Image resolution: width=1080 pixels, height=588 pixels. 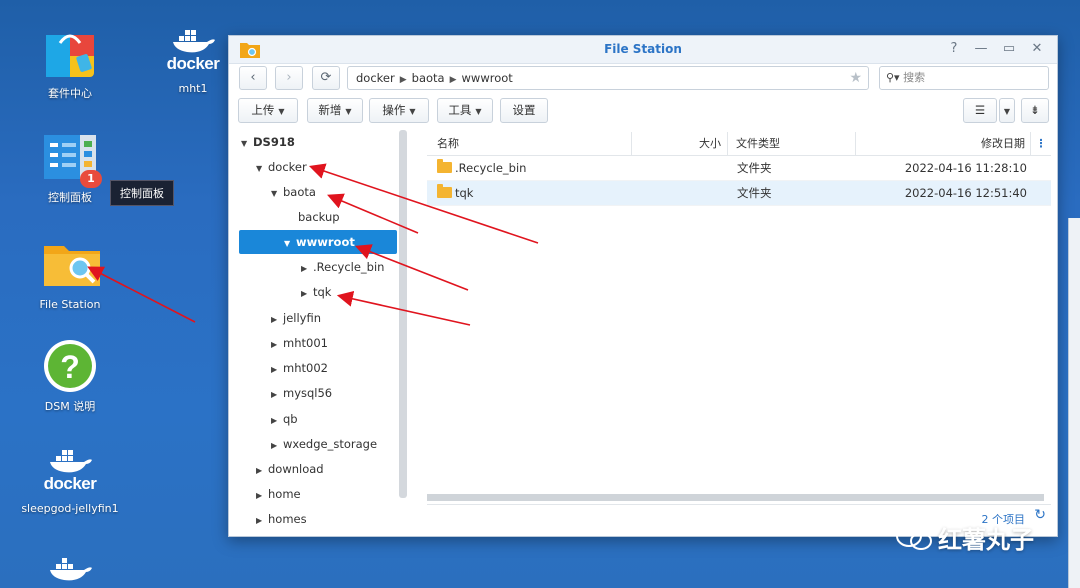 What do you see at coordinates (281, 519) in the screenshot?
I see `tree-node-homes: ▶ homes` at bounding box center [281, 519].